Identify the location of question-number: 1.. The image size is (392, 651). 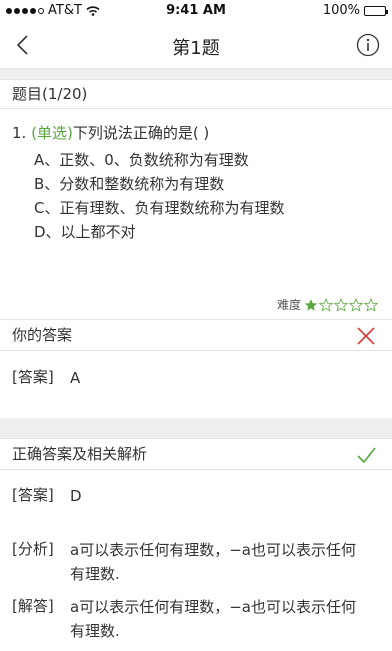
(19, 133).